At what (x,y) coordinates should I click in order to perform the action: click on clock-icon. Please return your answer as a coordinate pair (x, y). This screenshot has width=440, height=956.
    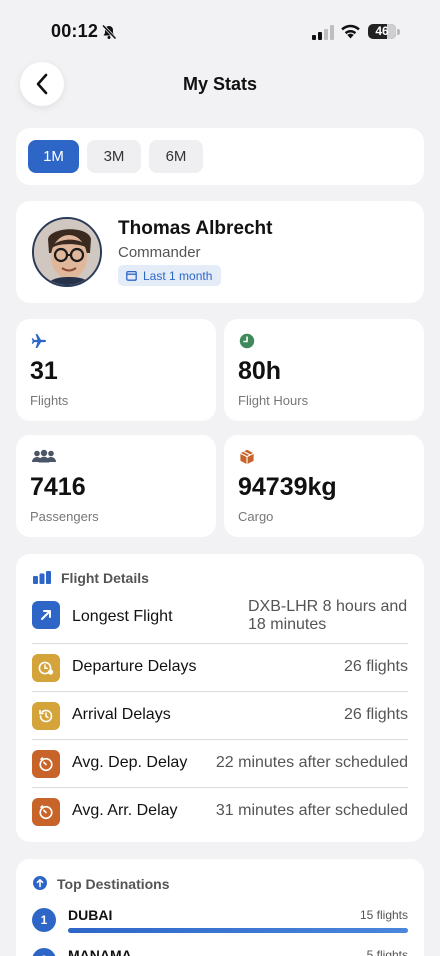
    Looking at the image, I should click on (247, 341).